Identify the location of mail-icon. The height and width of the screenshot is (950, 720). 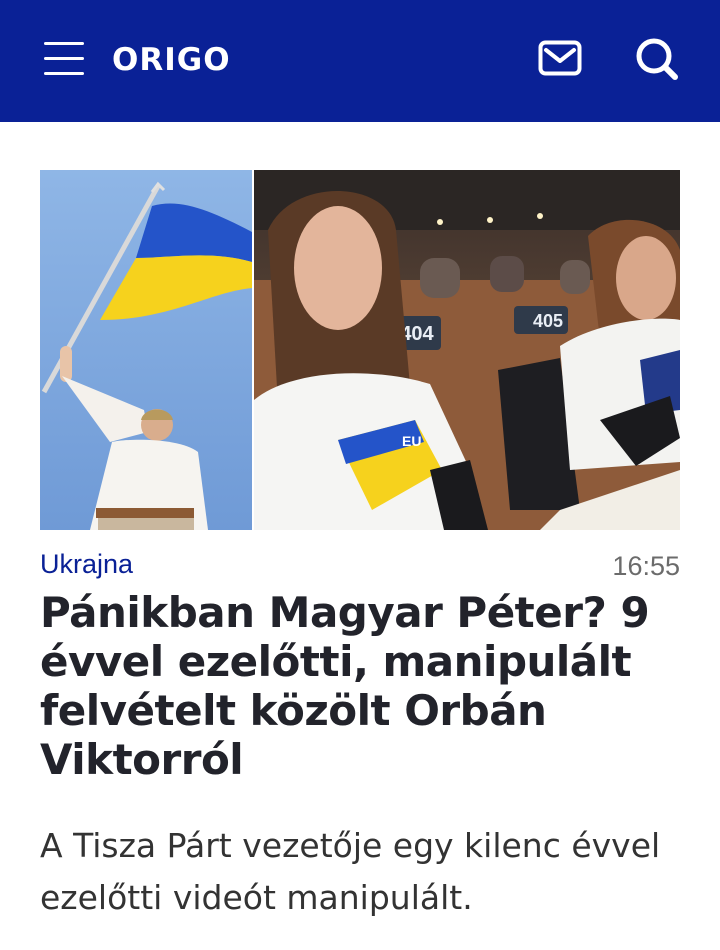
(560, 58).